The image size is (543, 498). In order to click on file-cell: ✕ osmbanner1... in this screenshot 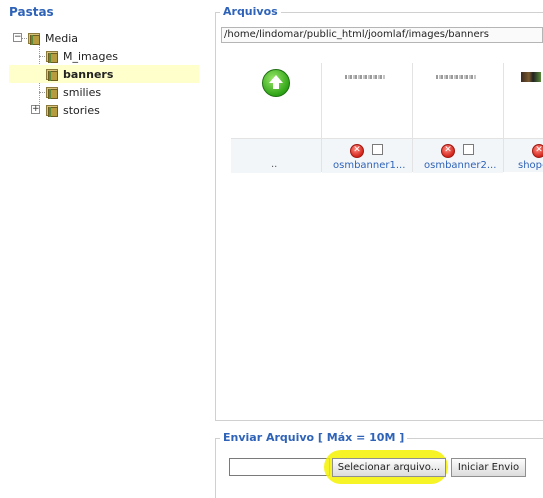, I will do `click(367, 118)`.